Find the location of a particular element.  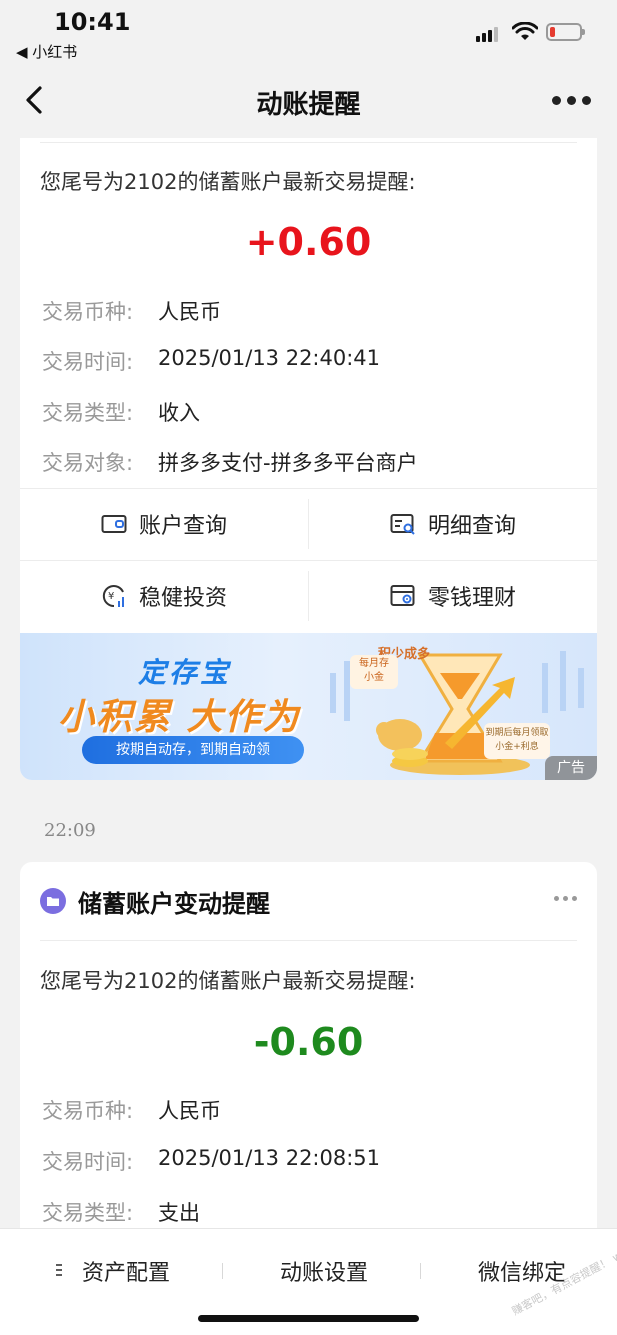

menu-icon is located at coordinates (59, 1270).